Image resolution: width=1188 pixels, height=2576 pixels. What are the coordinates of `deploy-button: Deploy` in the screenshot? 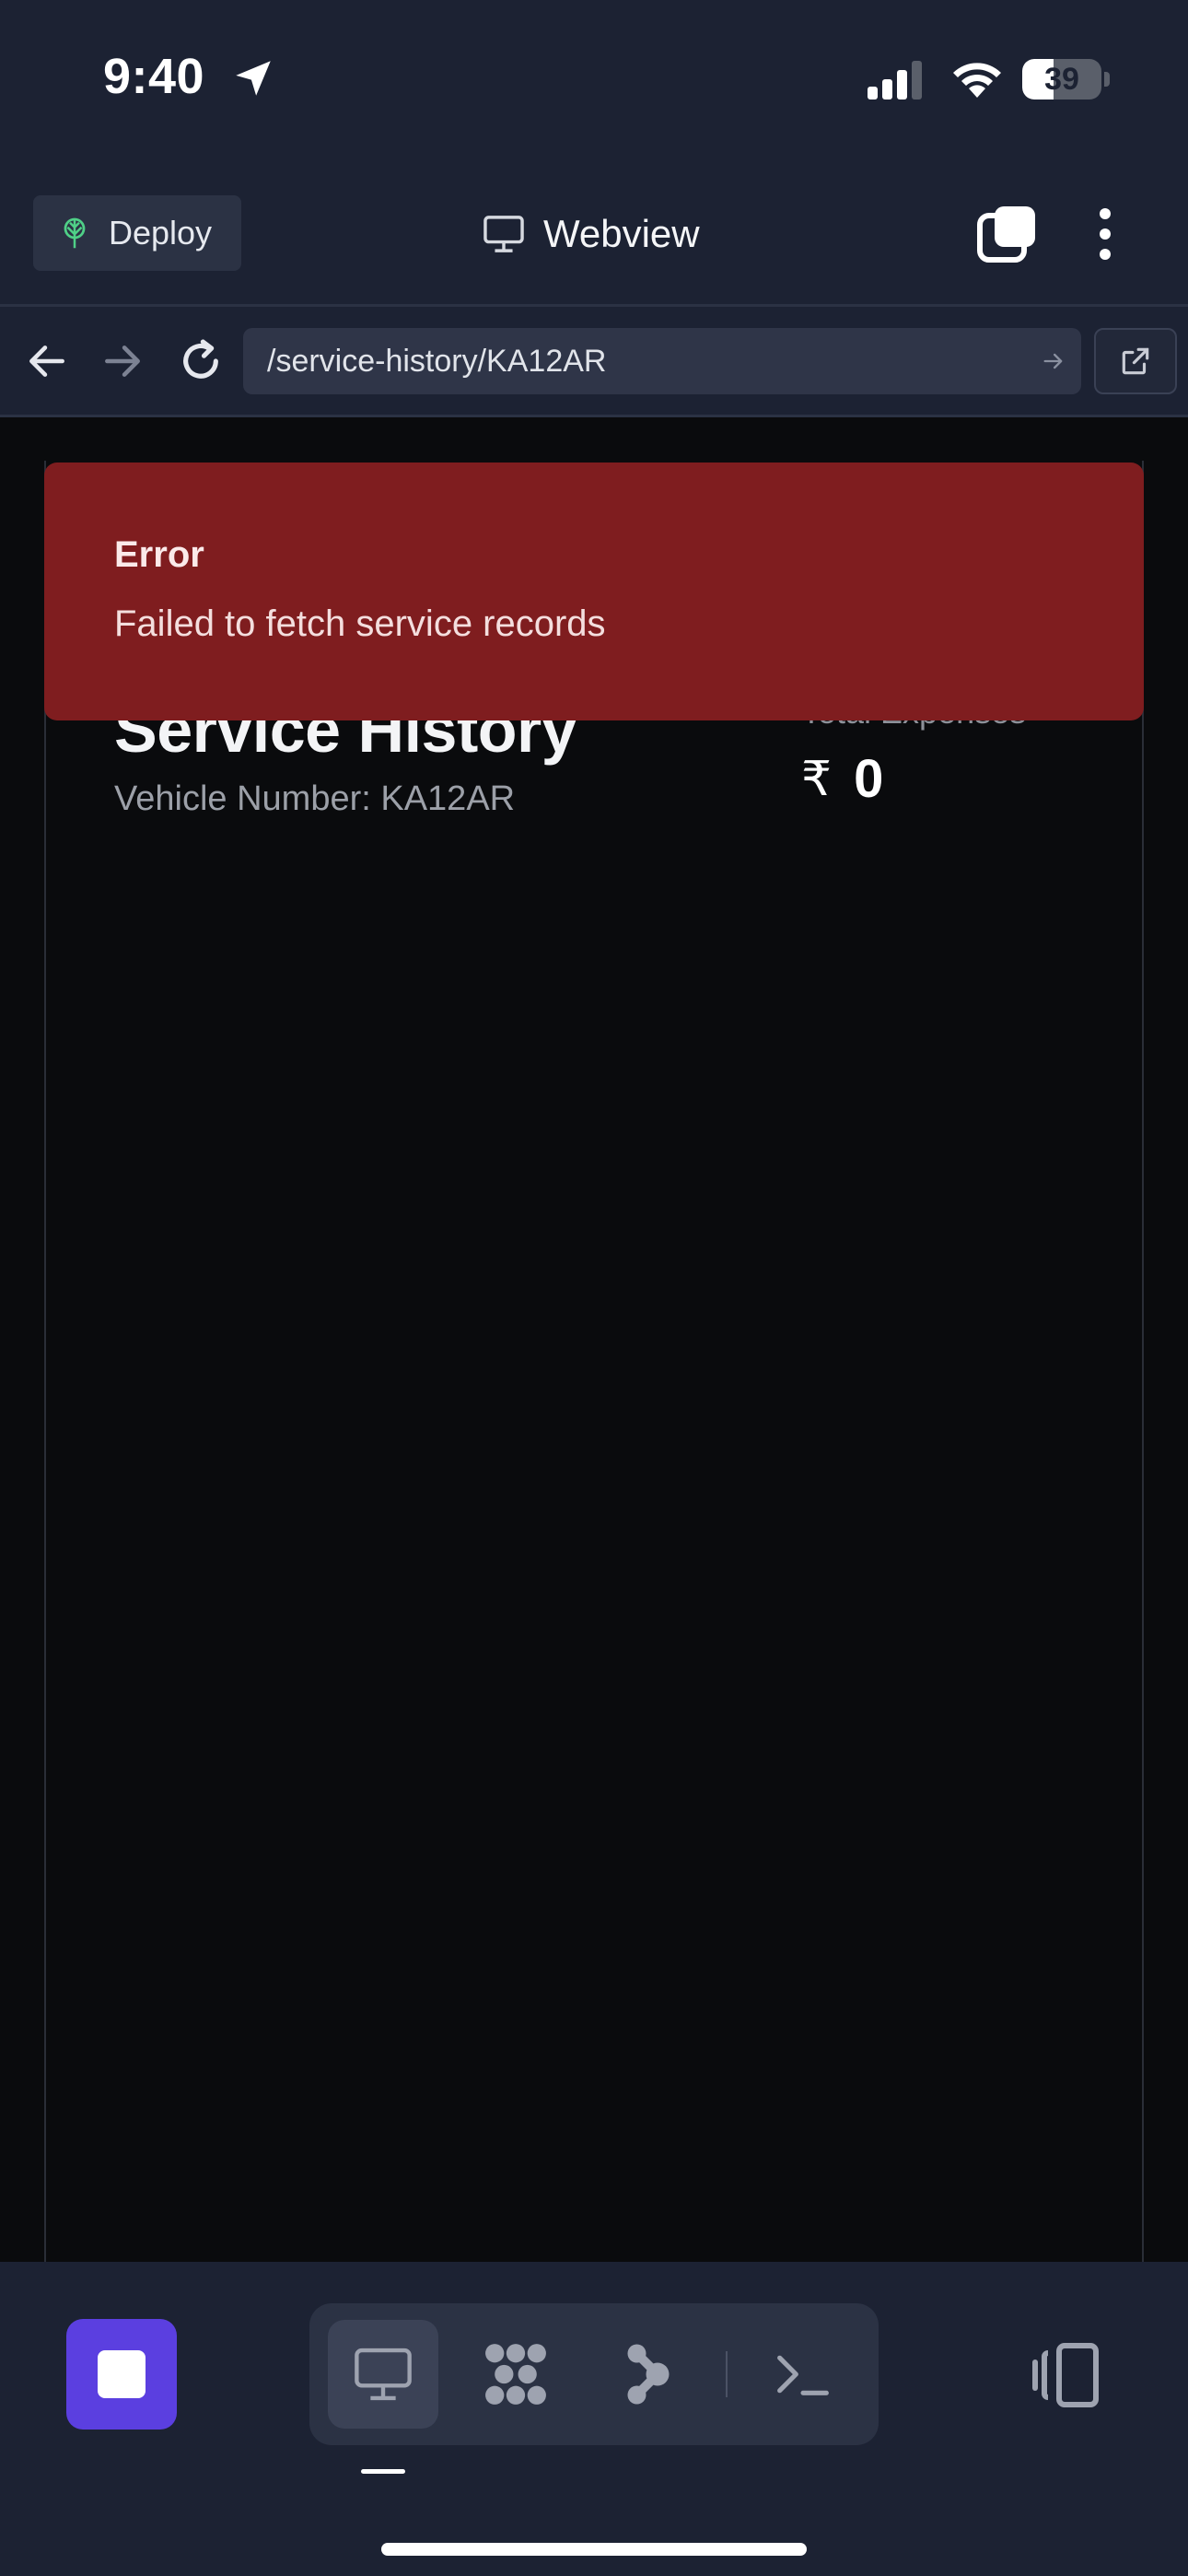 It's located at (137, 233).